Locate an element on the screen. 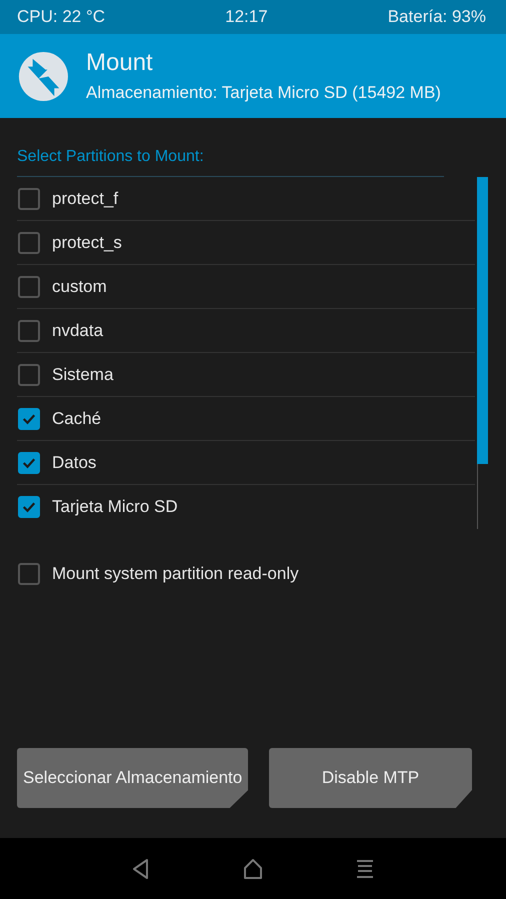  storage-subtitle: Almacenamiento: Tarjeta Micro SD (15492 MB) is located at coordinates (263, 93).